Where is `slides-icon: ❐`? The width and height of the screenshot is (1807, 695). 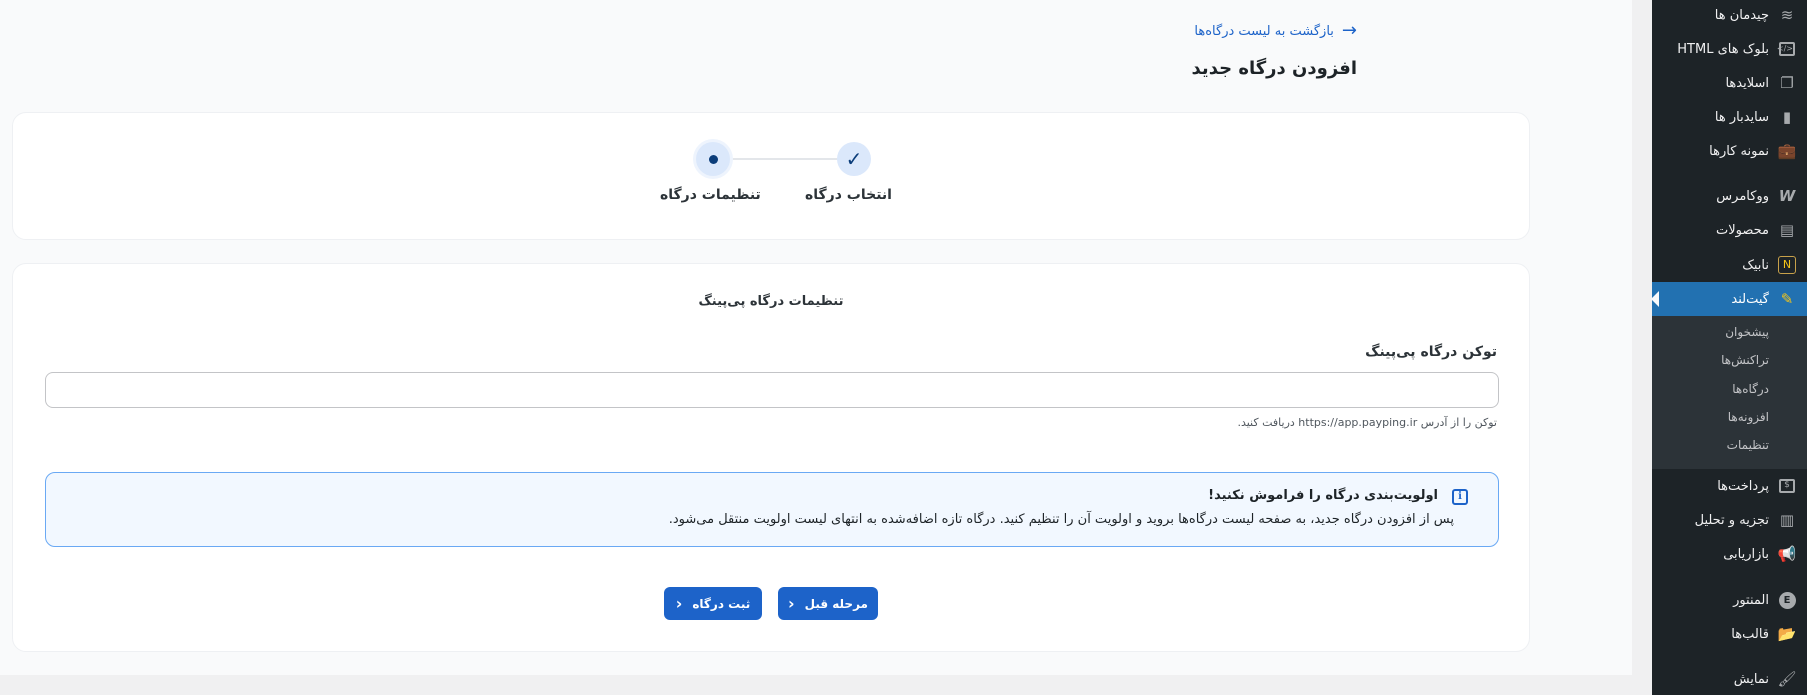
slides-icon: ❐ is located at coordinates (1787, 83).